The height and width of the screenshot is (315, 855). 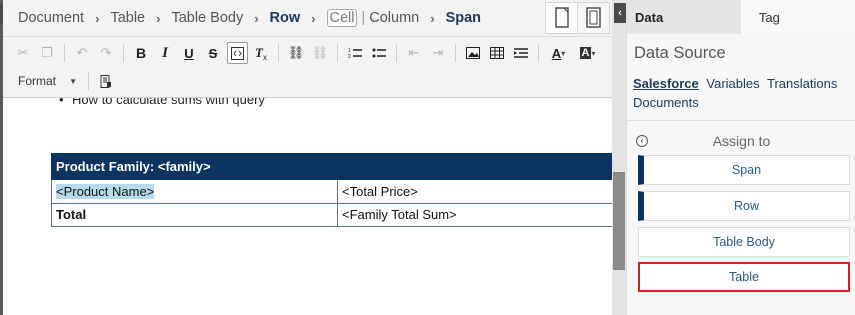 What do you see at coordinates (261, 53) in the screenshot?
I see `remove-format-icon: Tx` at bounding box center [261, 53].